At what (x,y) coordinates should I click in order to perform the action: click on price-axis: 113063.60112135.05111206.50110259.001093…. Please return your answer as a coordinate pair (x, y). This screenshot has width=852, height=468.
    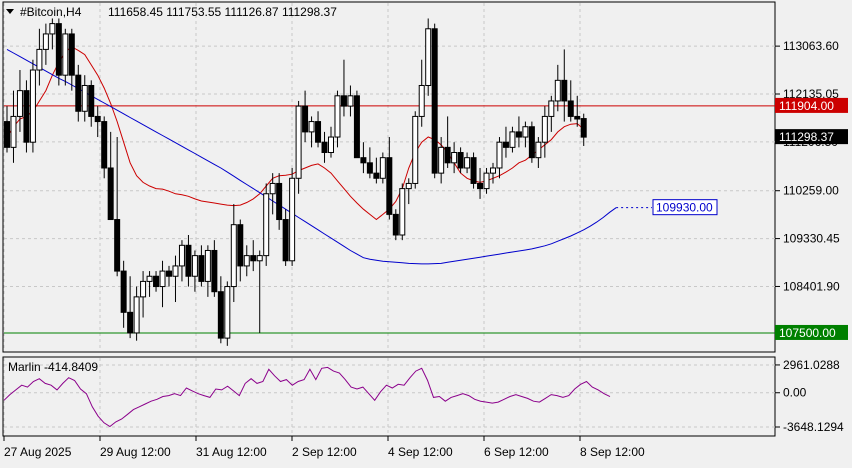
    Looking at the image, I should click on (807, 166).